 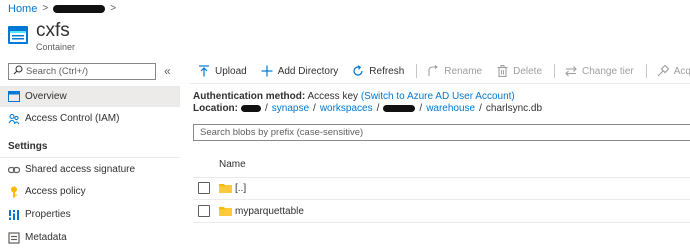 I want to click on blob-prefix-search, so click(x=441, y=132).